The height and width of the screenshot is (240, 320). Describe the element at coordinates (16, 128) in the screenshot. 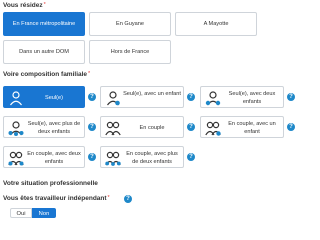

I see `parent-many-children-icon` at that location.